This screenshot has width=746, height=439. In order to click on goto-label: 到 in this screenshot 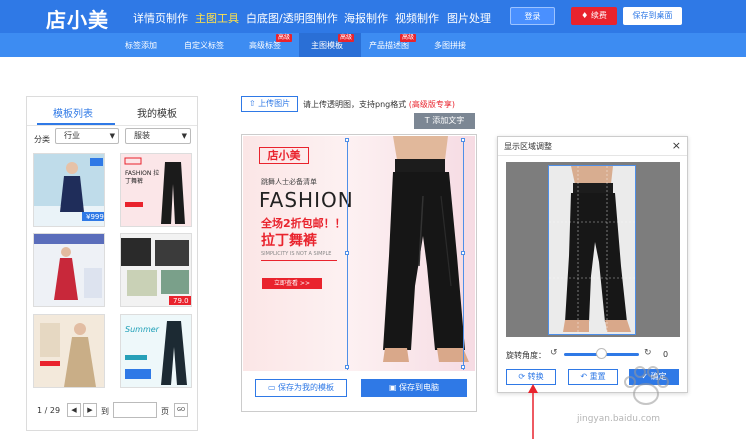, I will do `click(105, 411)`.